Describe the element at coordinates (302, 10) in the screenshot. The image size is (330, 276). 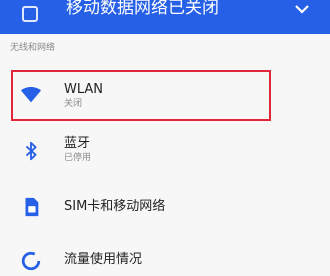
I see `chevron-down-icon` at that location.